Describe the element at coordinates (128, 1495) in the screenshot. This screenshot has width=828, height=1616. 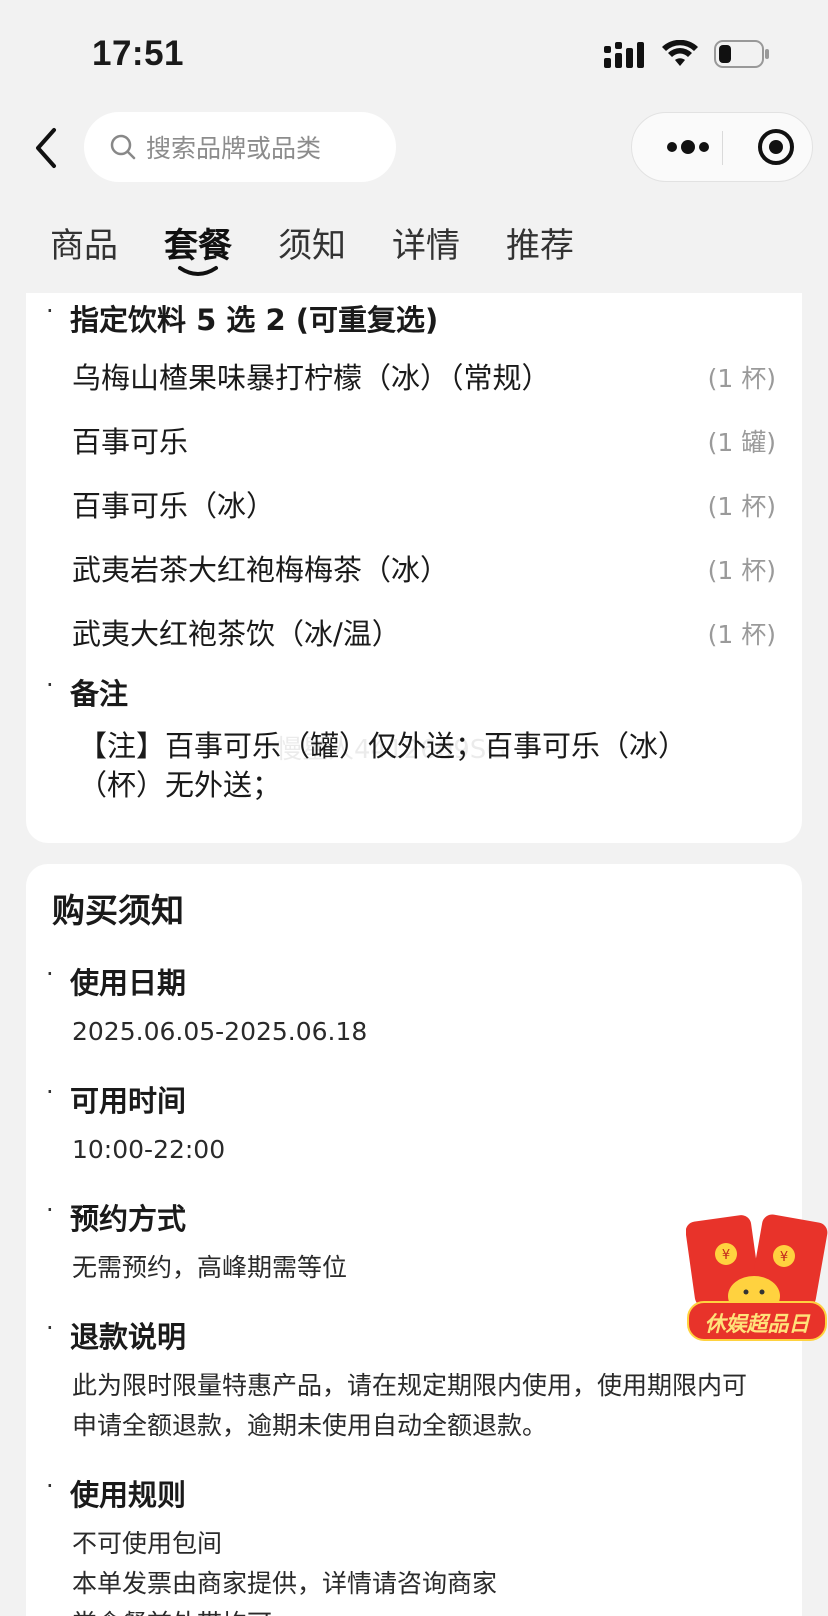
I see `usage-rules-title: 使用规则` at that location.